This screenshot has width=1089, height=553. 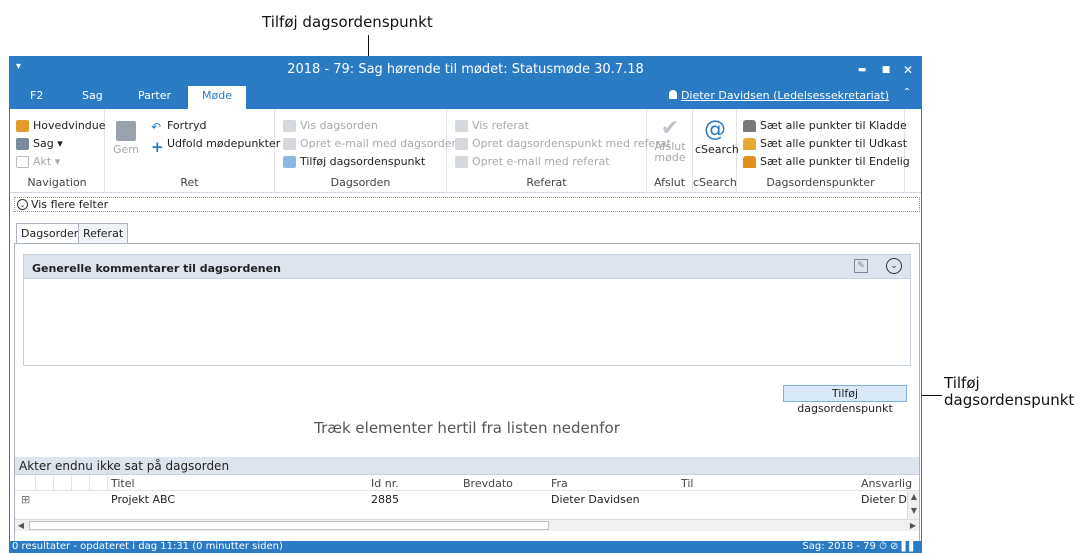 What do you see at coordinates (886, 70) in the screenshot?
I see `maximize-icon: ■` at bounding box center [886, 70].